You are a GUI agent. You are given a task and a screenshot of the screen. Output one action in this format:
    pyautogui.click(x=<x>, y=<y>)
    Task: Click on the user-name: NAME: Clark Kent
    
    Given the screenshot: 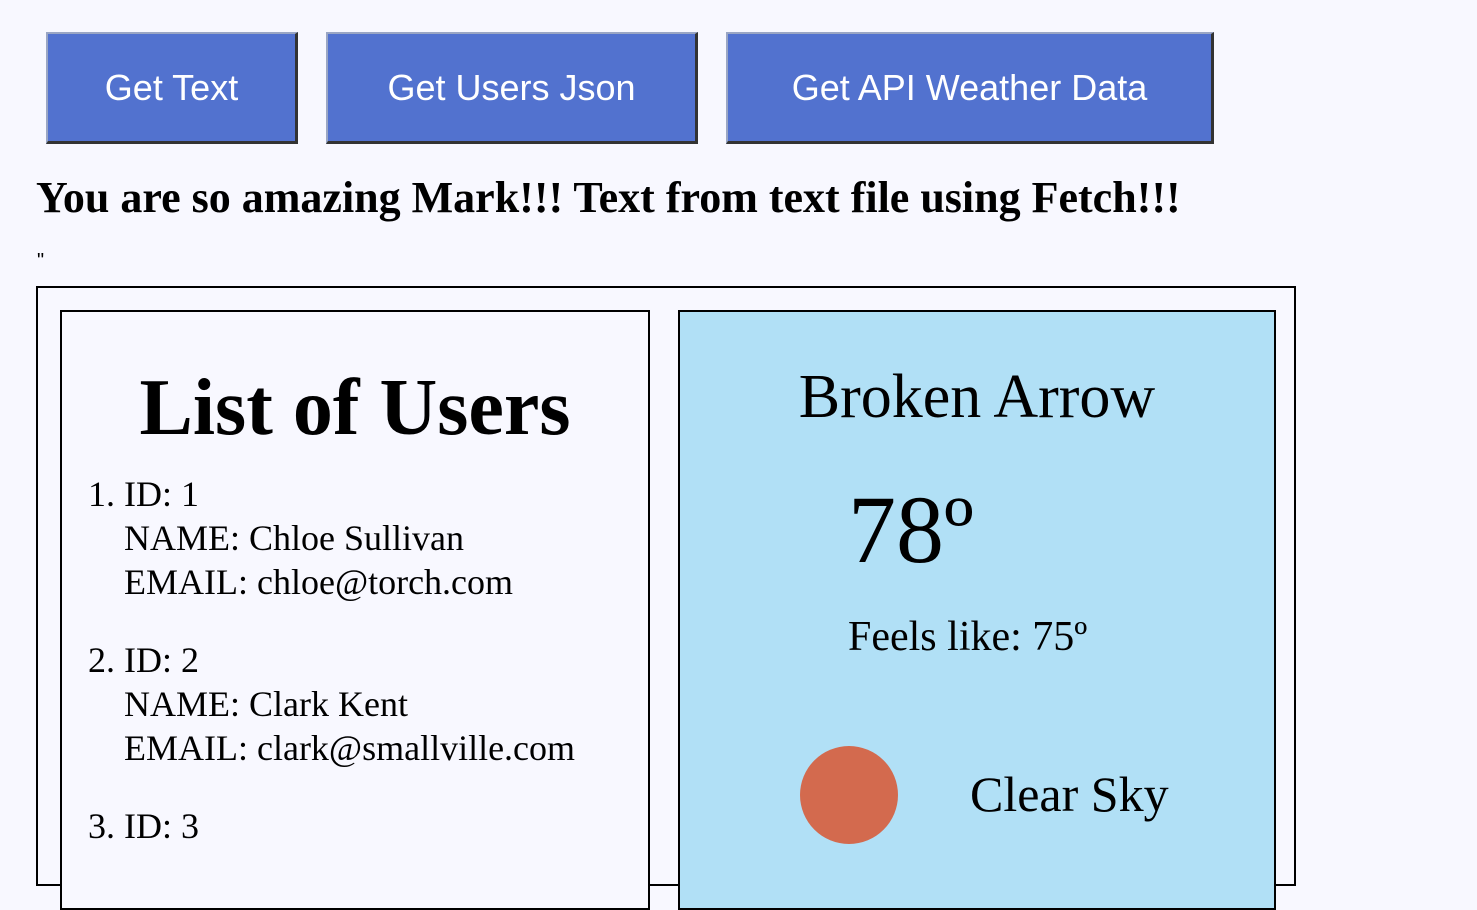 What is the action you would take?
    pyautogui.click(x=266, y=704)
    